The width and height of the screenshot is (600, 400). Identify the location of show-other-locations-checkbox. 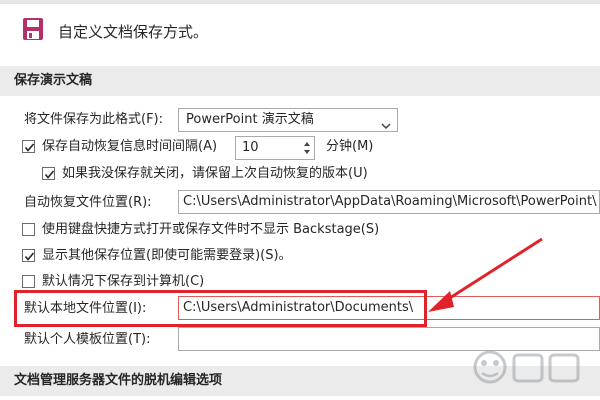
(28, 255).